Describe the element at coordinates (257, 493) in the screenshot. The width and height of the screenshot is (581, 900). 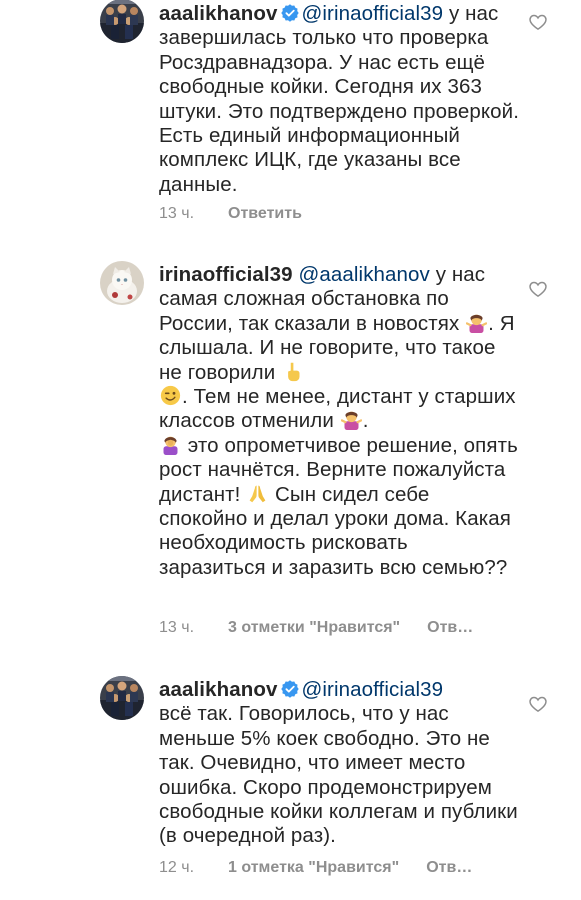
I see `folded-hands-emoji` at that location.